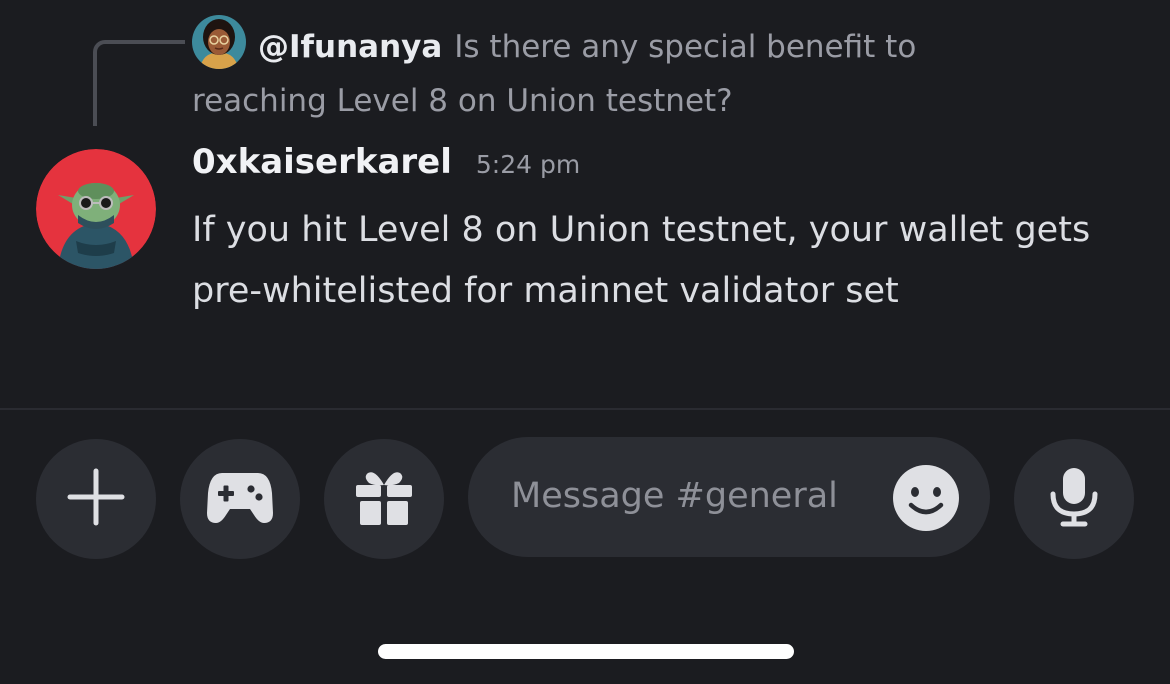  I want to click on message-input: Message #general, so click(729, 497).